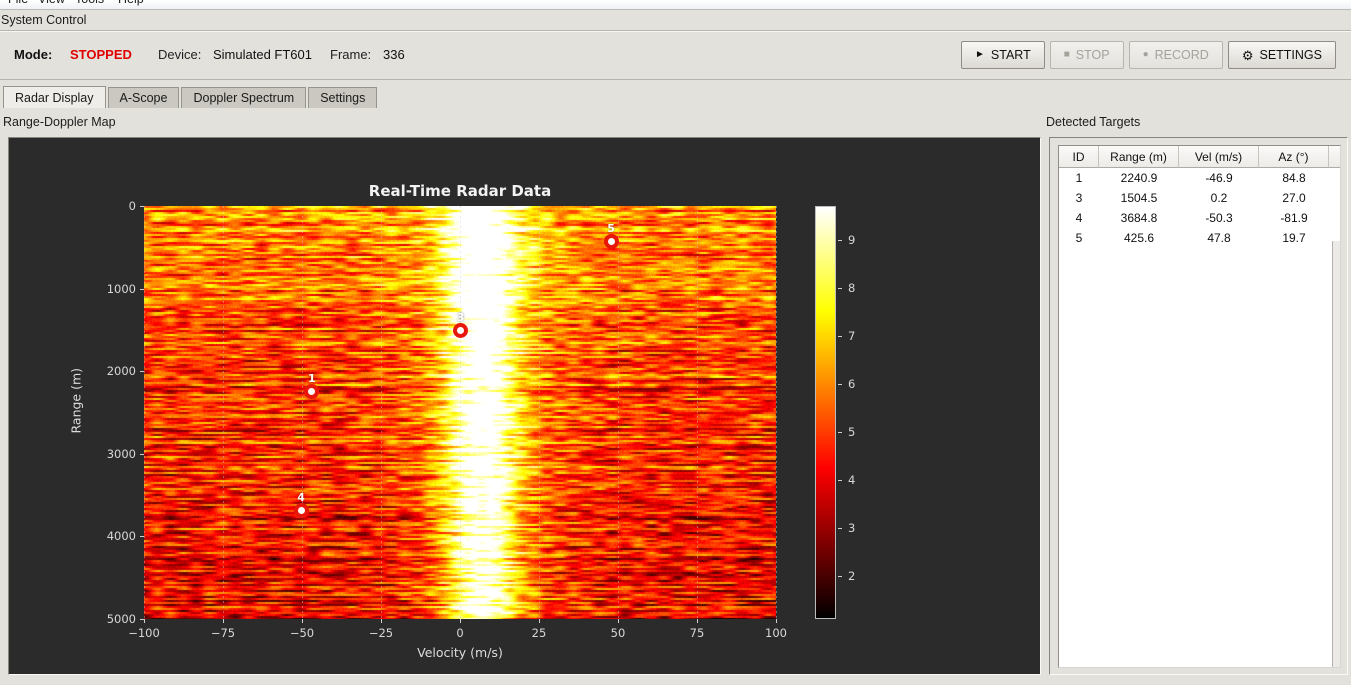  Describe the element at coordinates (33, 54) in the screenshot. I see `mode-label: Mode:` at that location.